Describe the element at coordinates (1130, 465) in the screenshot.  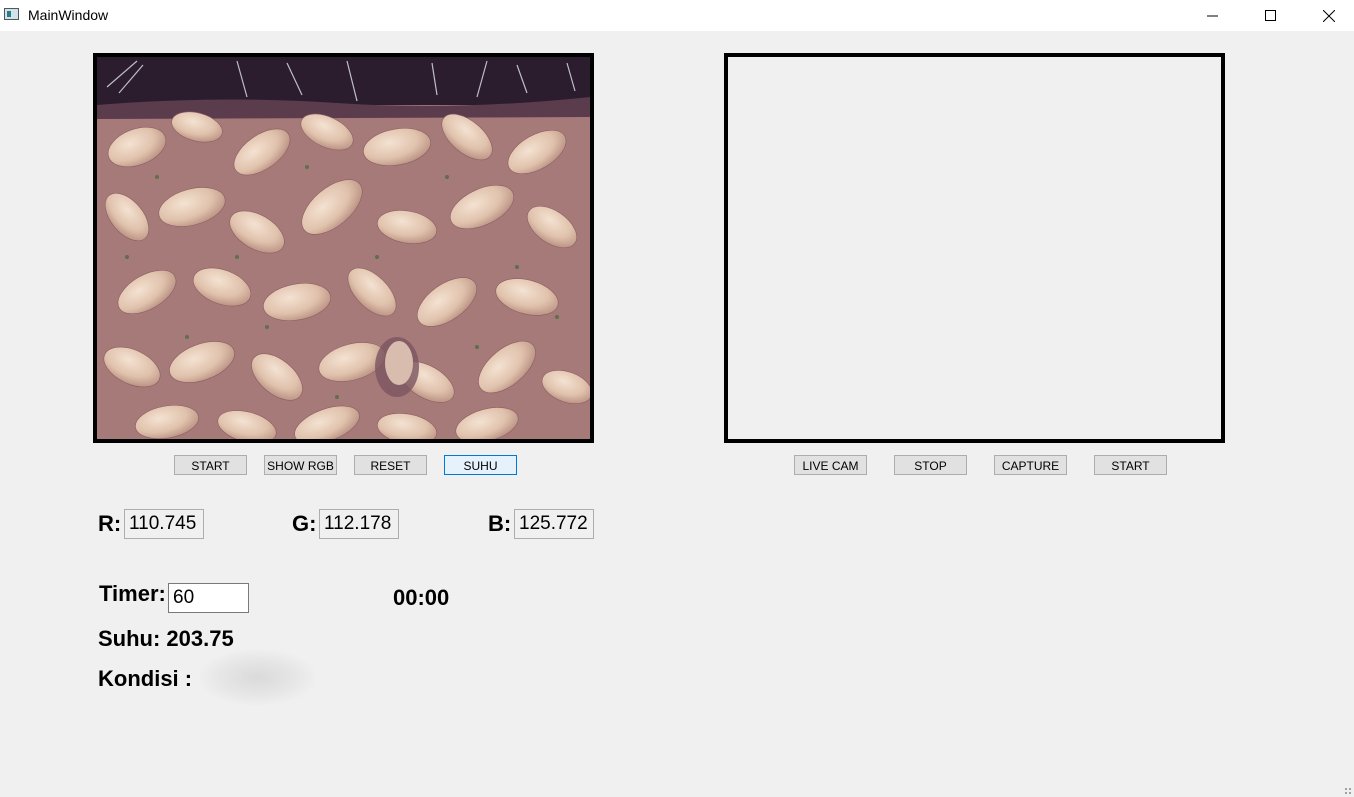
I see `start-capture-button: START` at that location.